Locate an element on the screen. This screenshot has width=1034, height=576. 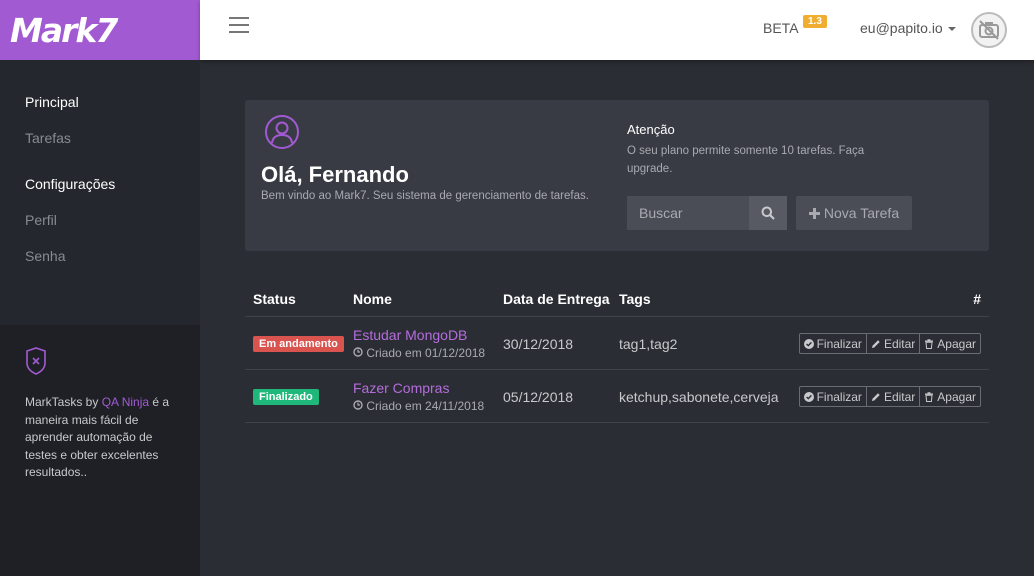
new-task-button: Nova Tarefa is located at coordinates (854, 213).